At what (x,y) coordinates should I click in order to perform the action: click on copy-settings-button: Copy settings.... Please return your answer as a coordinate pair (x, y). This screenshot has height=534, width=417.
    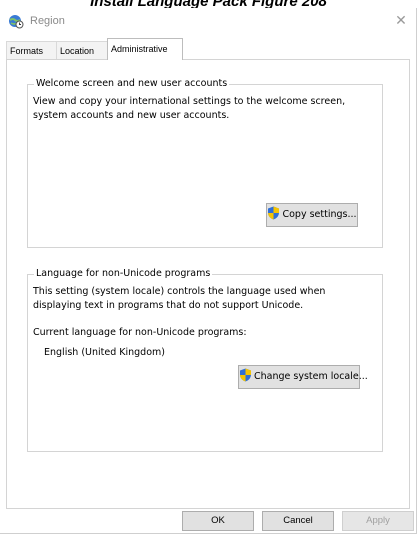
    Looking at the image, I should click on (312, 215).